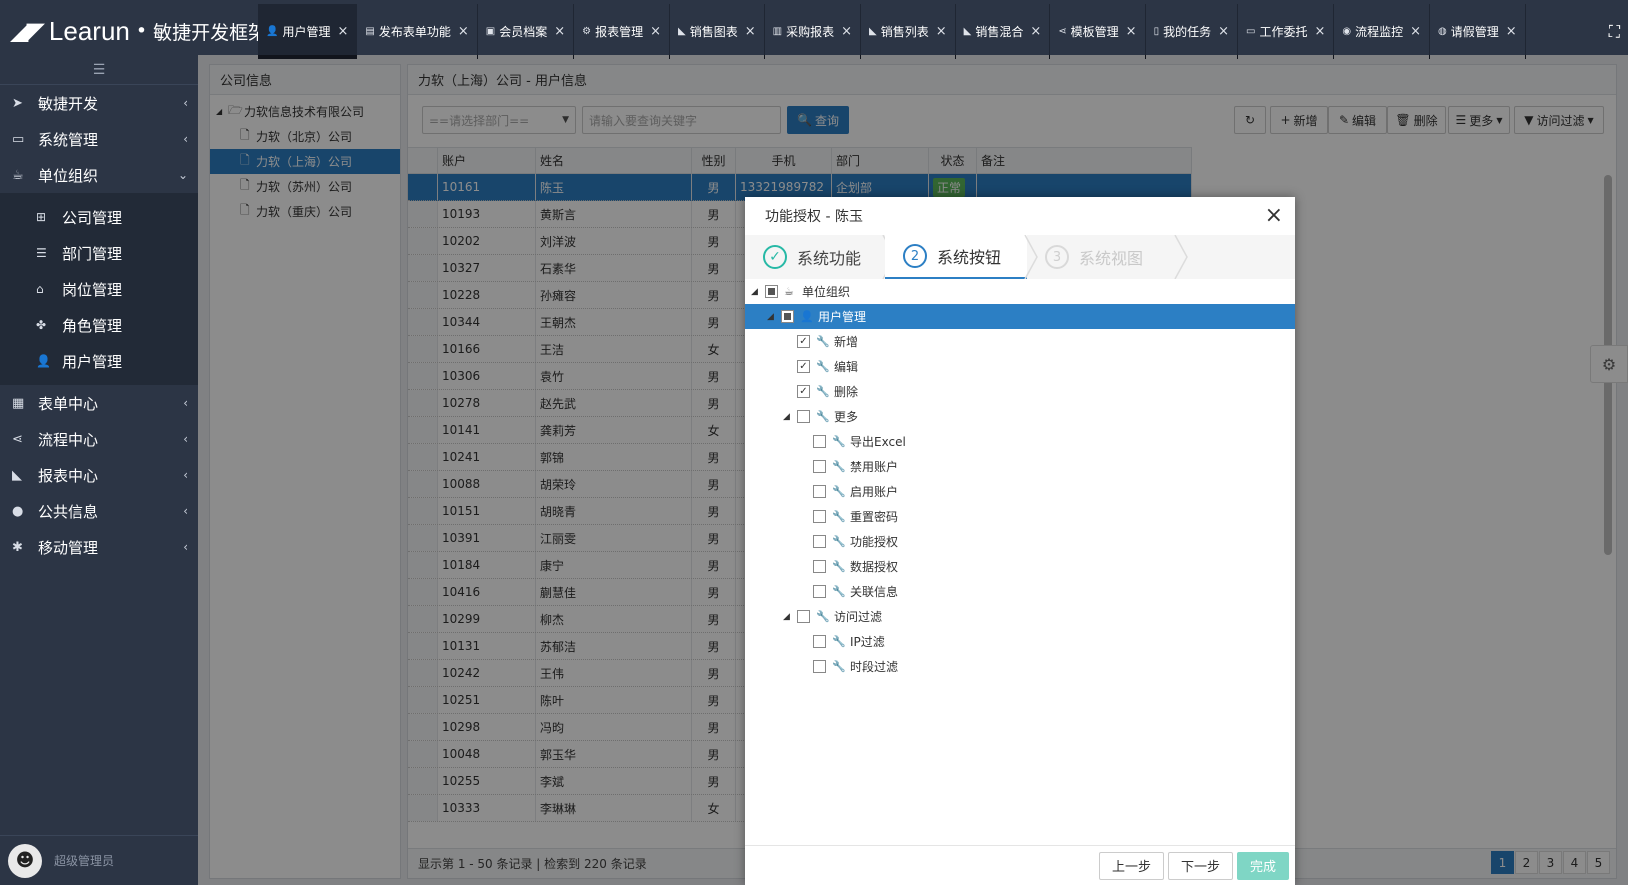  What do you see at coordinates (138, 31) in the screenshot?
I see `app-logo: ◢◤ Learun • 敏捷开发框架` at bounding box center [138, 31].